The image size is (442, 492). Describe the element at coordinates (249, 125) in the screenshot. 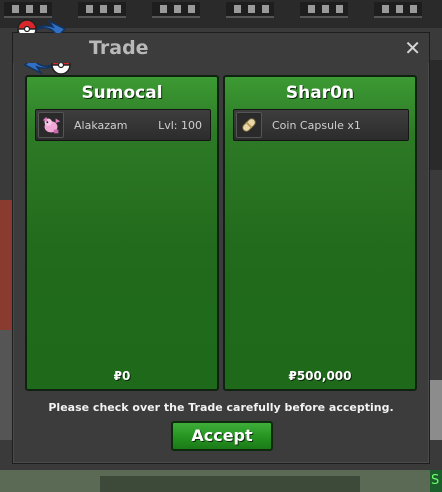

I see `coin-capsule-icon` at that location.